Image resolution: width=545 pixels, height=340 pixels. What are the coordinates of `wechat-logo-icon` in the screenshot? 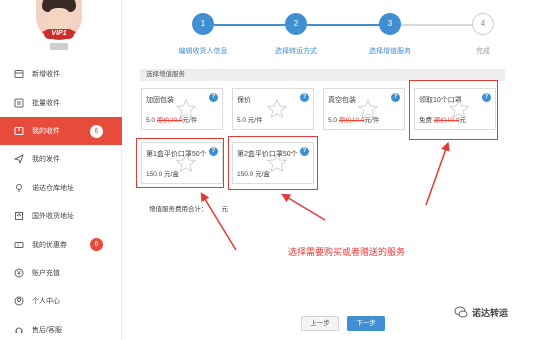 It's located at (461, 312).